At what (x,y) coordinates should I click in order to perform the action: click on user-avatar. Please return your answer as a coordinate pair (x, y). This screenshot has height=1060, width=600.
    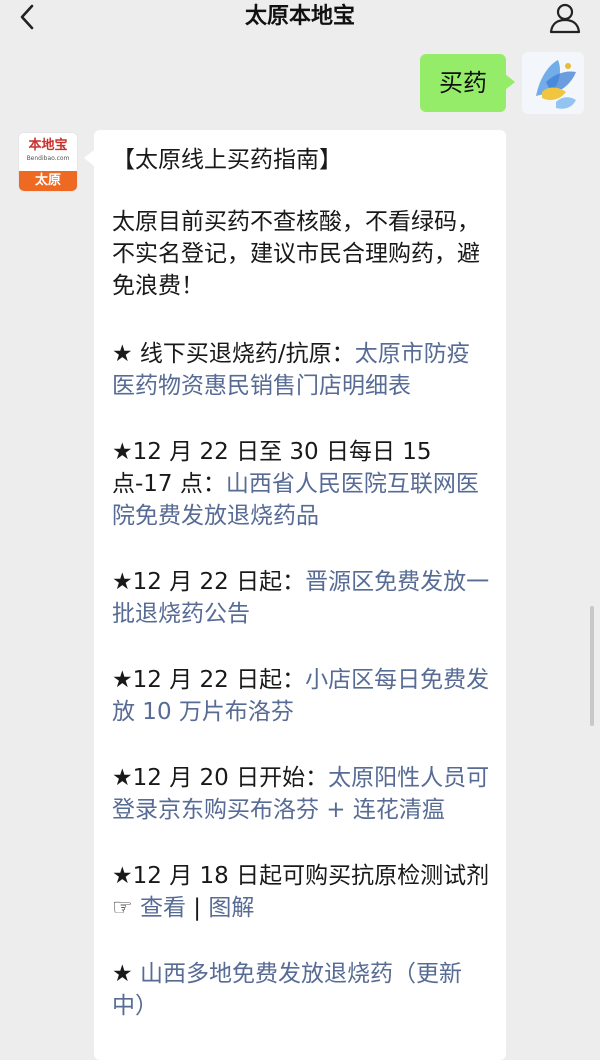
    Looking at the image, I should click on (553, 83).